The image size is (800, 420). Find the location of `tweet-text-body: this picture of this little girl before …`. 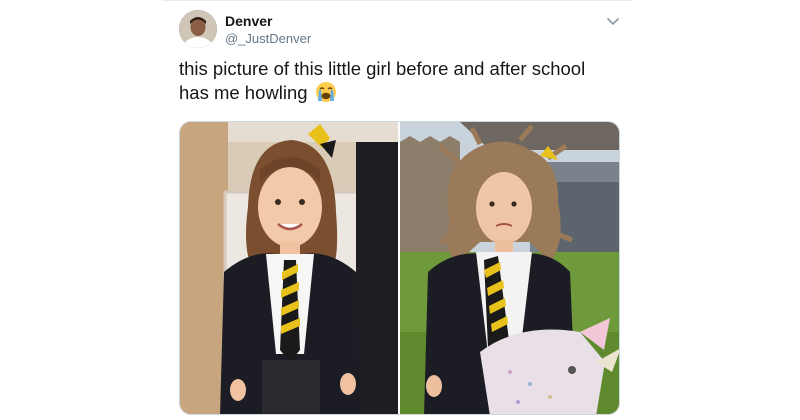

tweet-text-body: this picture of this little girl before … is located at coordinates (382, 80).